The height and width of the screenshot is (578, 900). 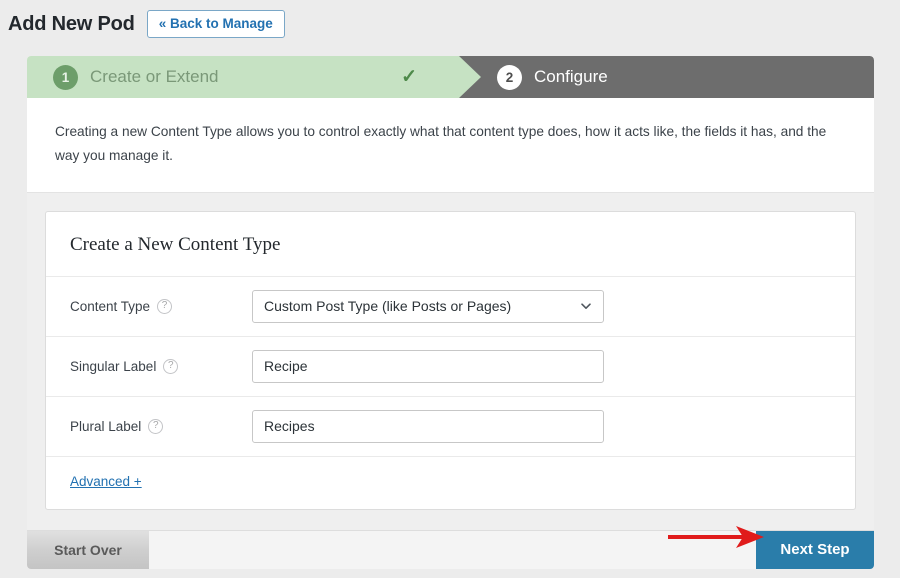 I want to click on plural-label-label-group: Plural Label ?, so click(x=161, y=426).